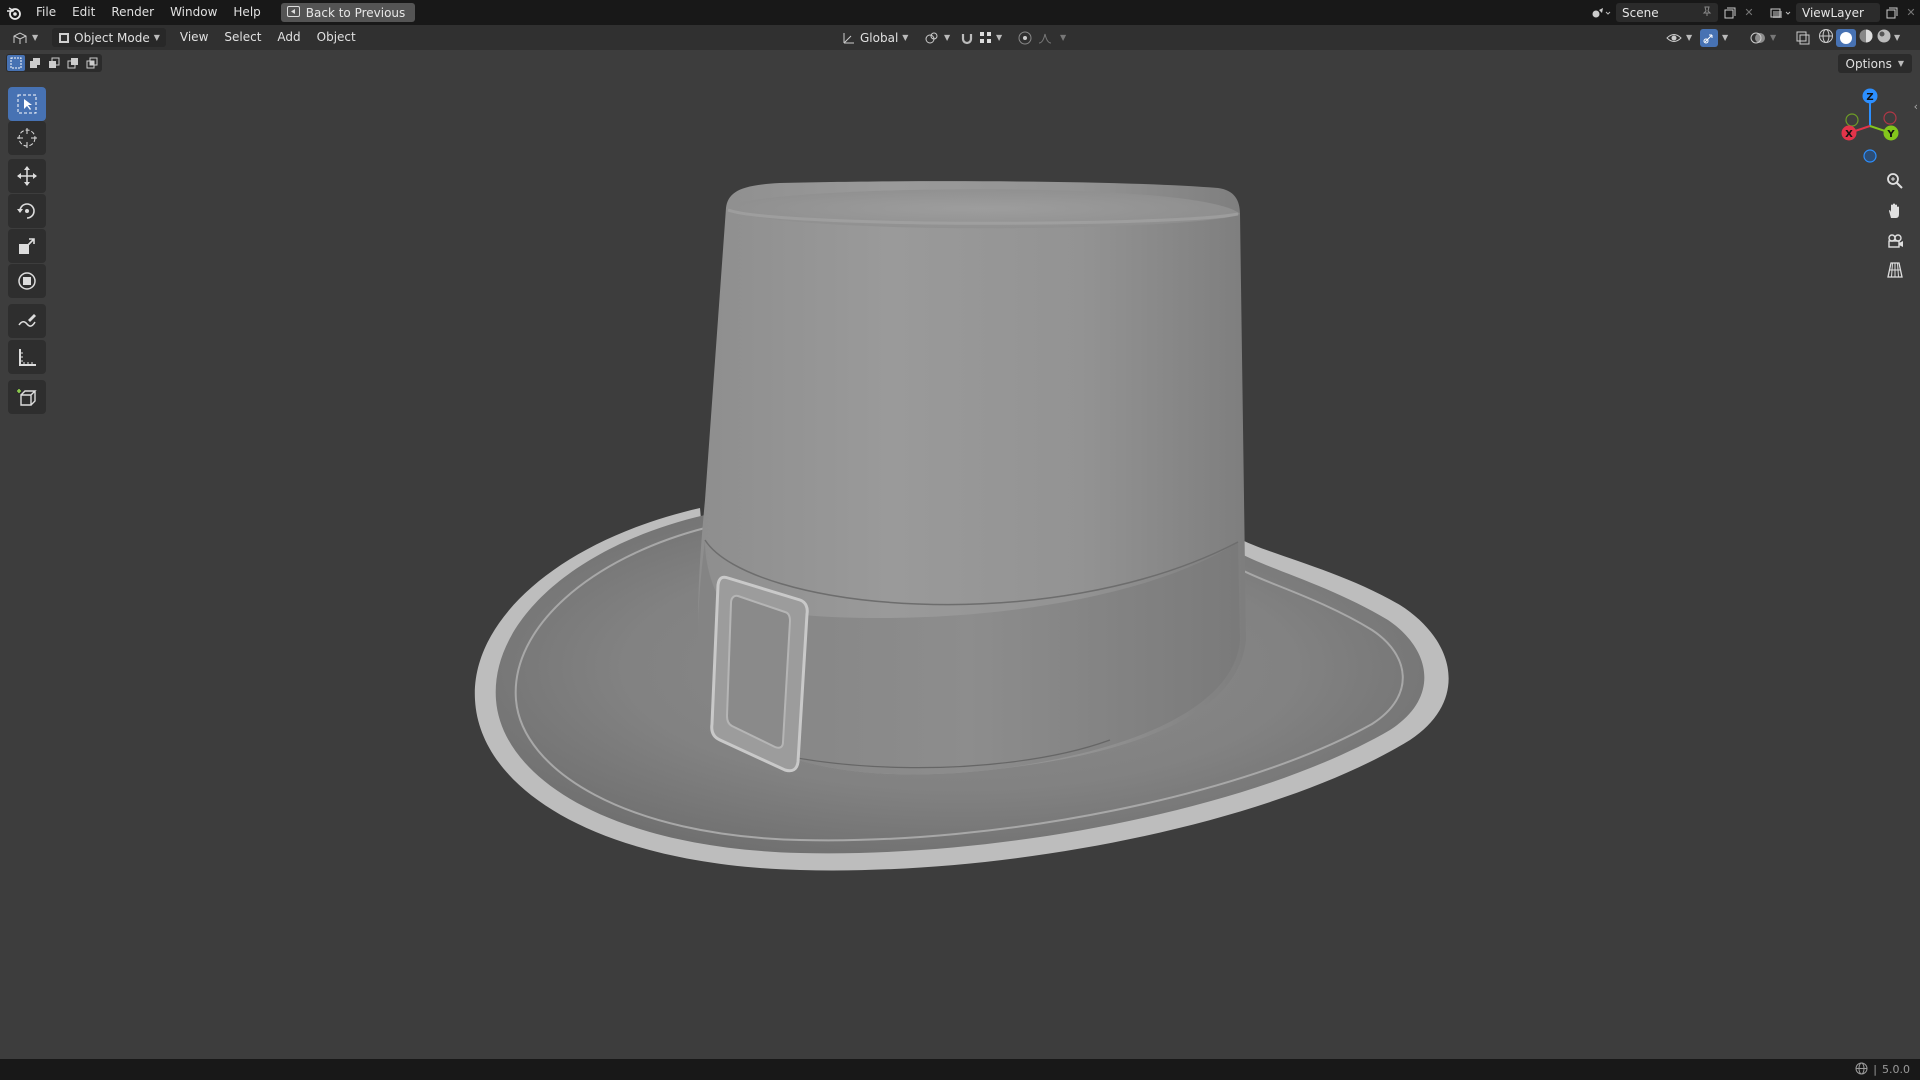 This screenshot has width=1920, height=1080. Describe the element at coordinates (336, 37) in the screenshot. I see `menu-object: Object` at that location.